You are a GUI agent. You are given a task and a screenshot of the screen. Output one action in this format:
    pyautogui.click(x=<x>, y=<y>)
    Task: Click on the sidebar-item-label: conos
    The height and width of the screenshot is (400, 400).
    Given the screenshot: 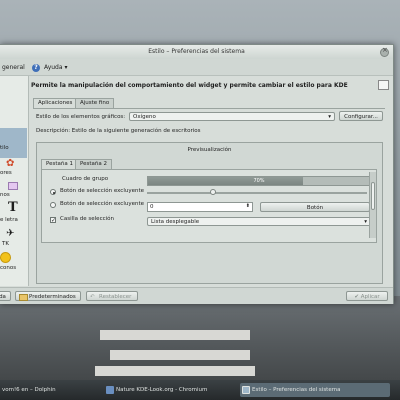 What is the action you would take?
    pyautogui.click(x=8, y=268)
    